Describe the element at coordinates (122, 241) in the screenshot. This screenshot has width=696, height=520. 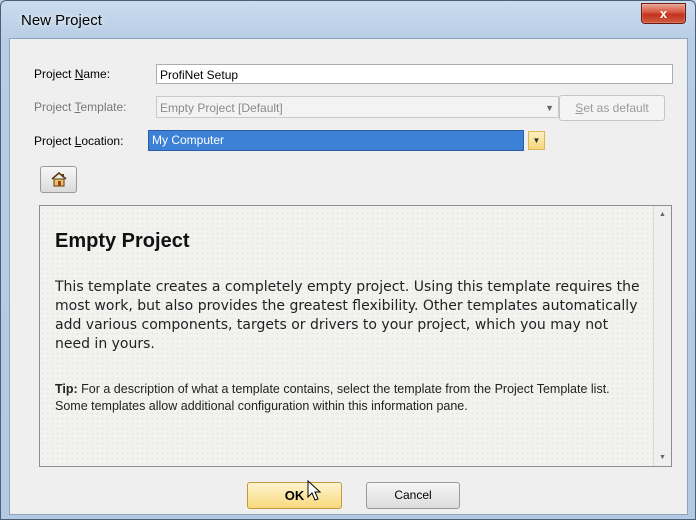
I see `template-heading: Empty Project` at that location.